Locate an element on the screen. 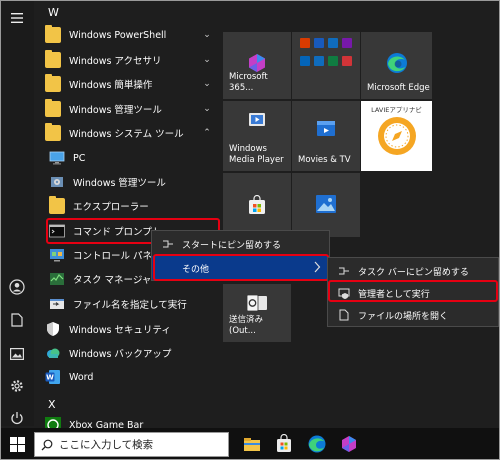  app-label: Windows 簡単操作 is located at coordinates (111, 85).